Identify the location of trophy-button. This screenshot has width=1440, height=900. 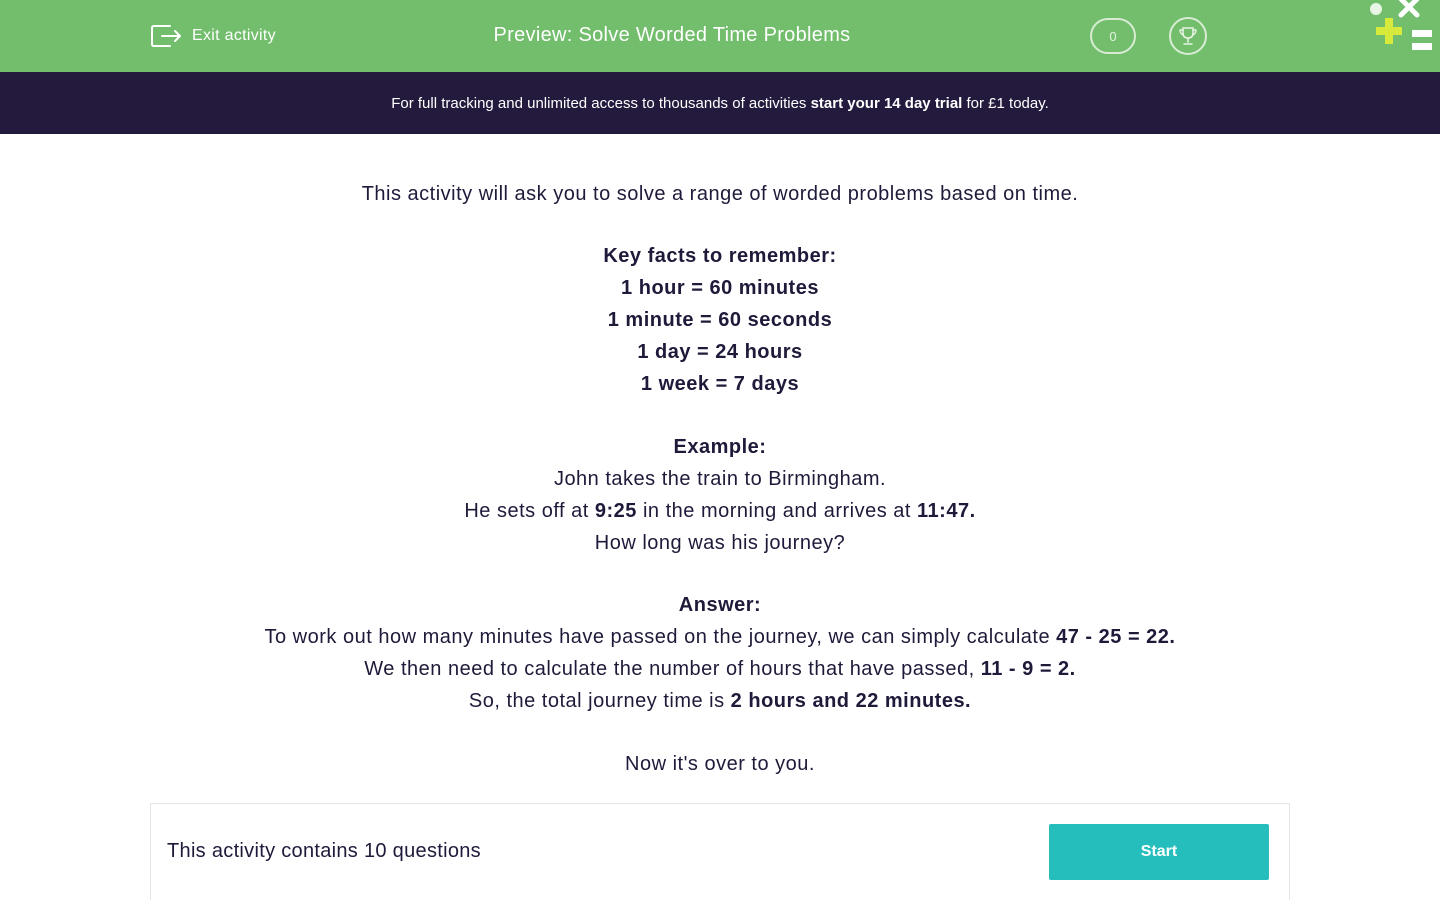
(1188, 36).